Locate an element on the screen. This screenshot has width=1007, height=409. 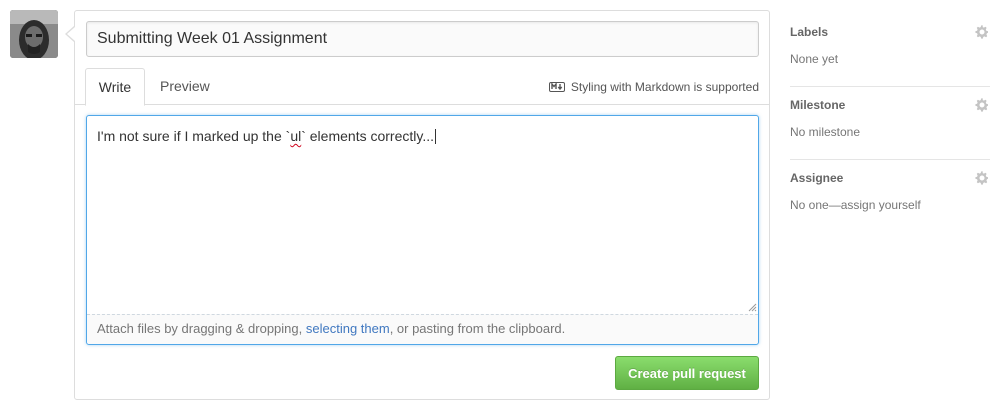
title-input is located at coordinates (422, 39).